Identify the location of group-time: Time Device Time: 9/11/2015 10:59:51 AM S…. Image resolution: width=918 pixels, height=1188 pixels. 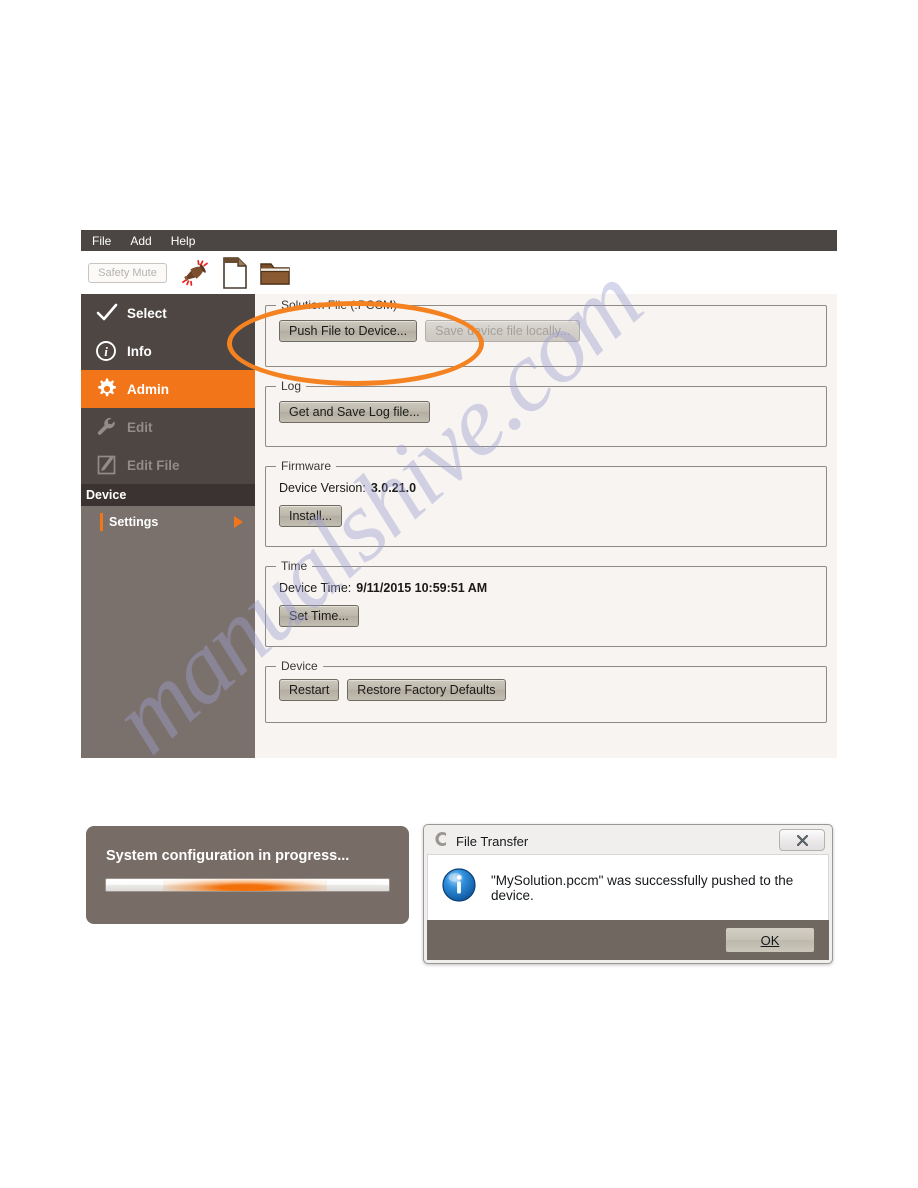
(546, 603).